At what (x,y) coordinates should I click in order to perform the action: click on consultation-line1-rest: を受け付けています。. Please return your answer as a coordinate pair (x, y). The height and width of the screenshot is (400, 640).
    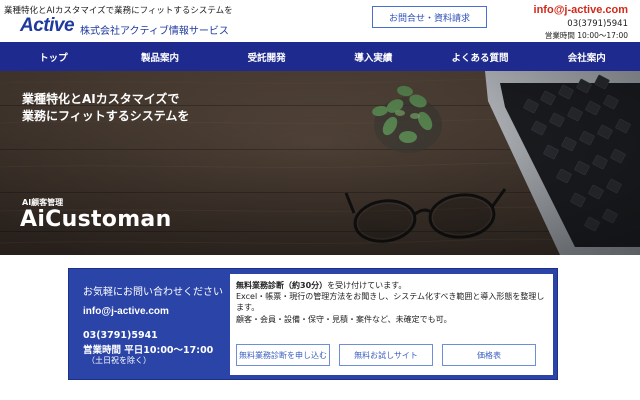
    Looking at the image, I should click on (367, 285).